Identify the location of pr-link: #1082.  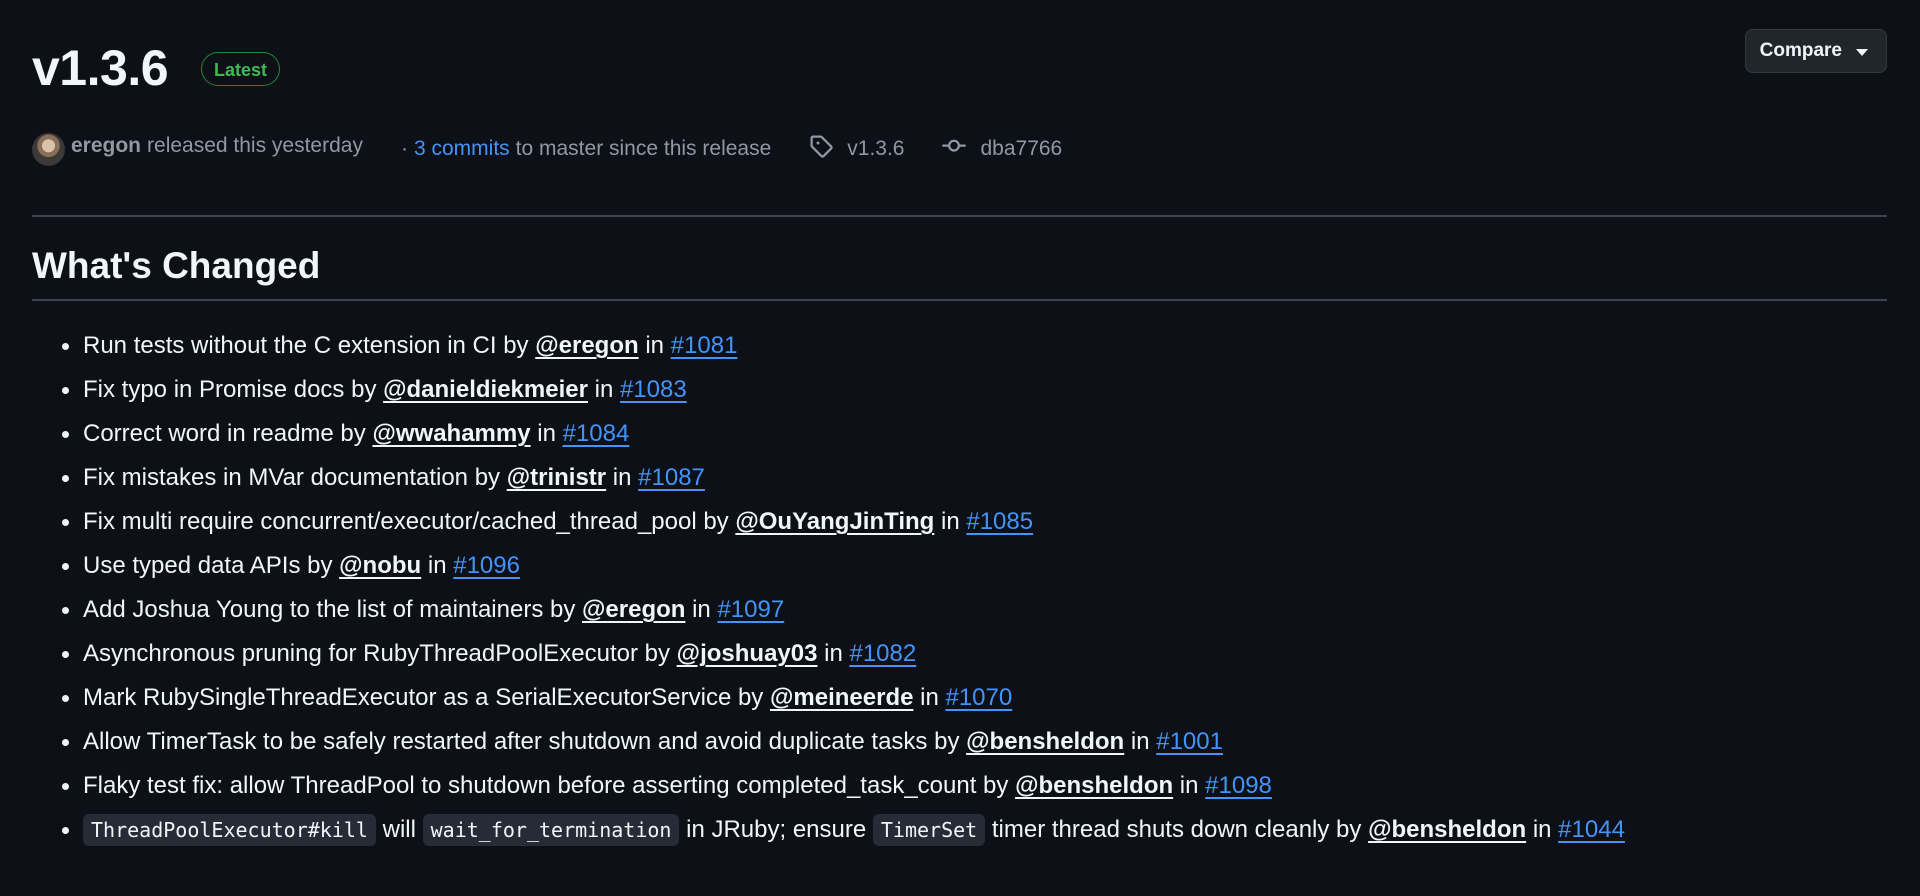
(882, 653).